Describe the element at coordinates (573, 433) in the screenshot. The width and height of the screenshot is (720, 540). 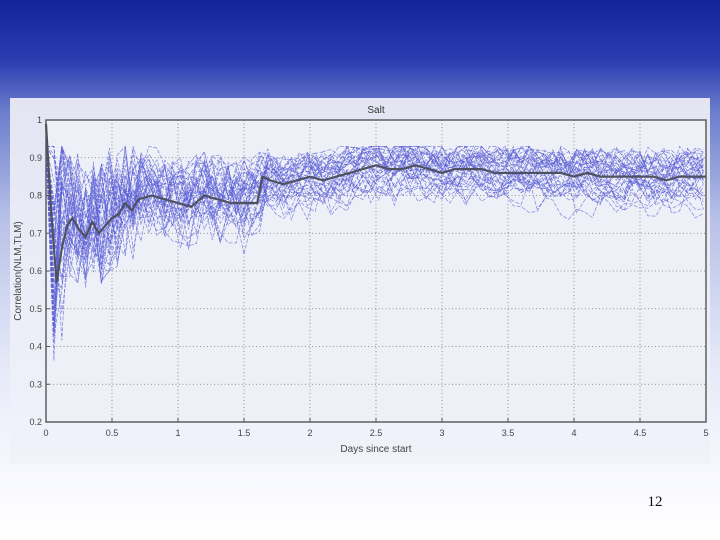
I see `x-tick-label: 4` at that location.